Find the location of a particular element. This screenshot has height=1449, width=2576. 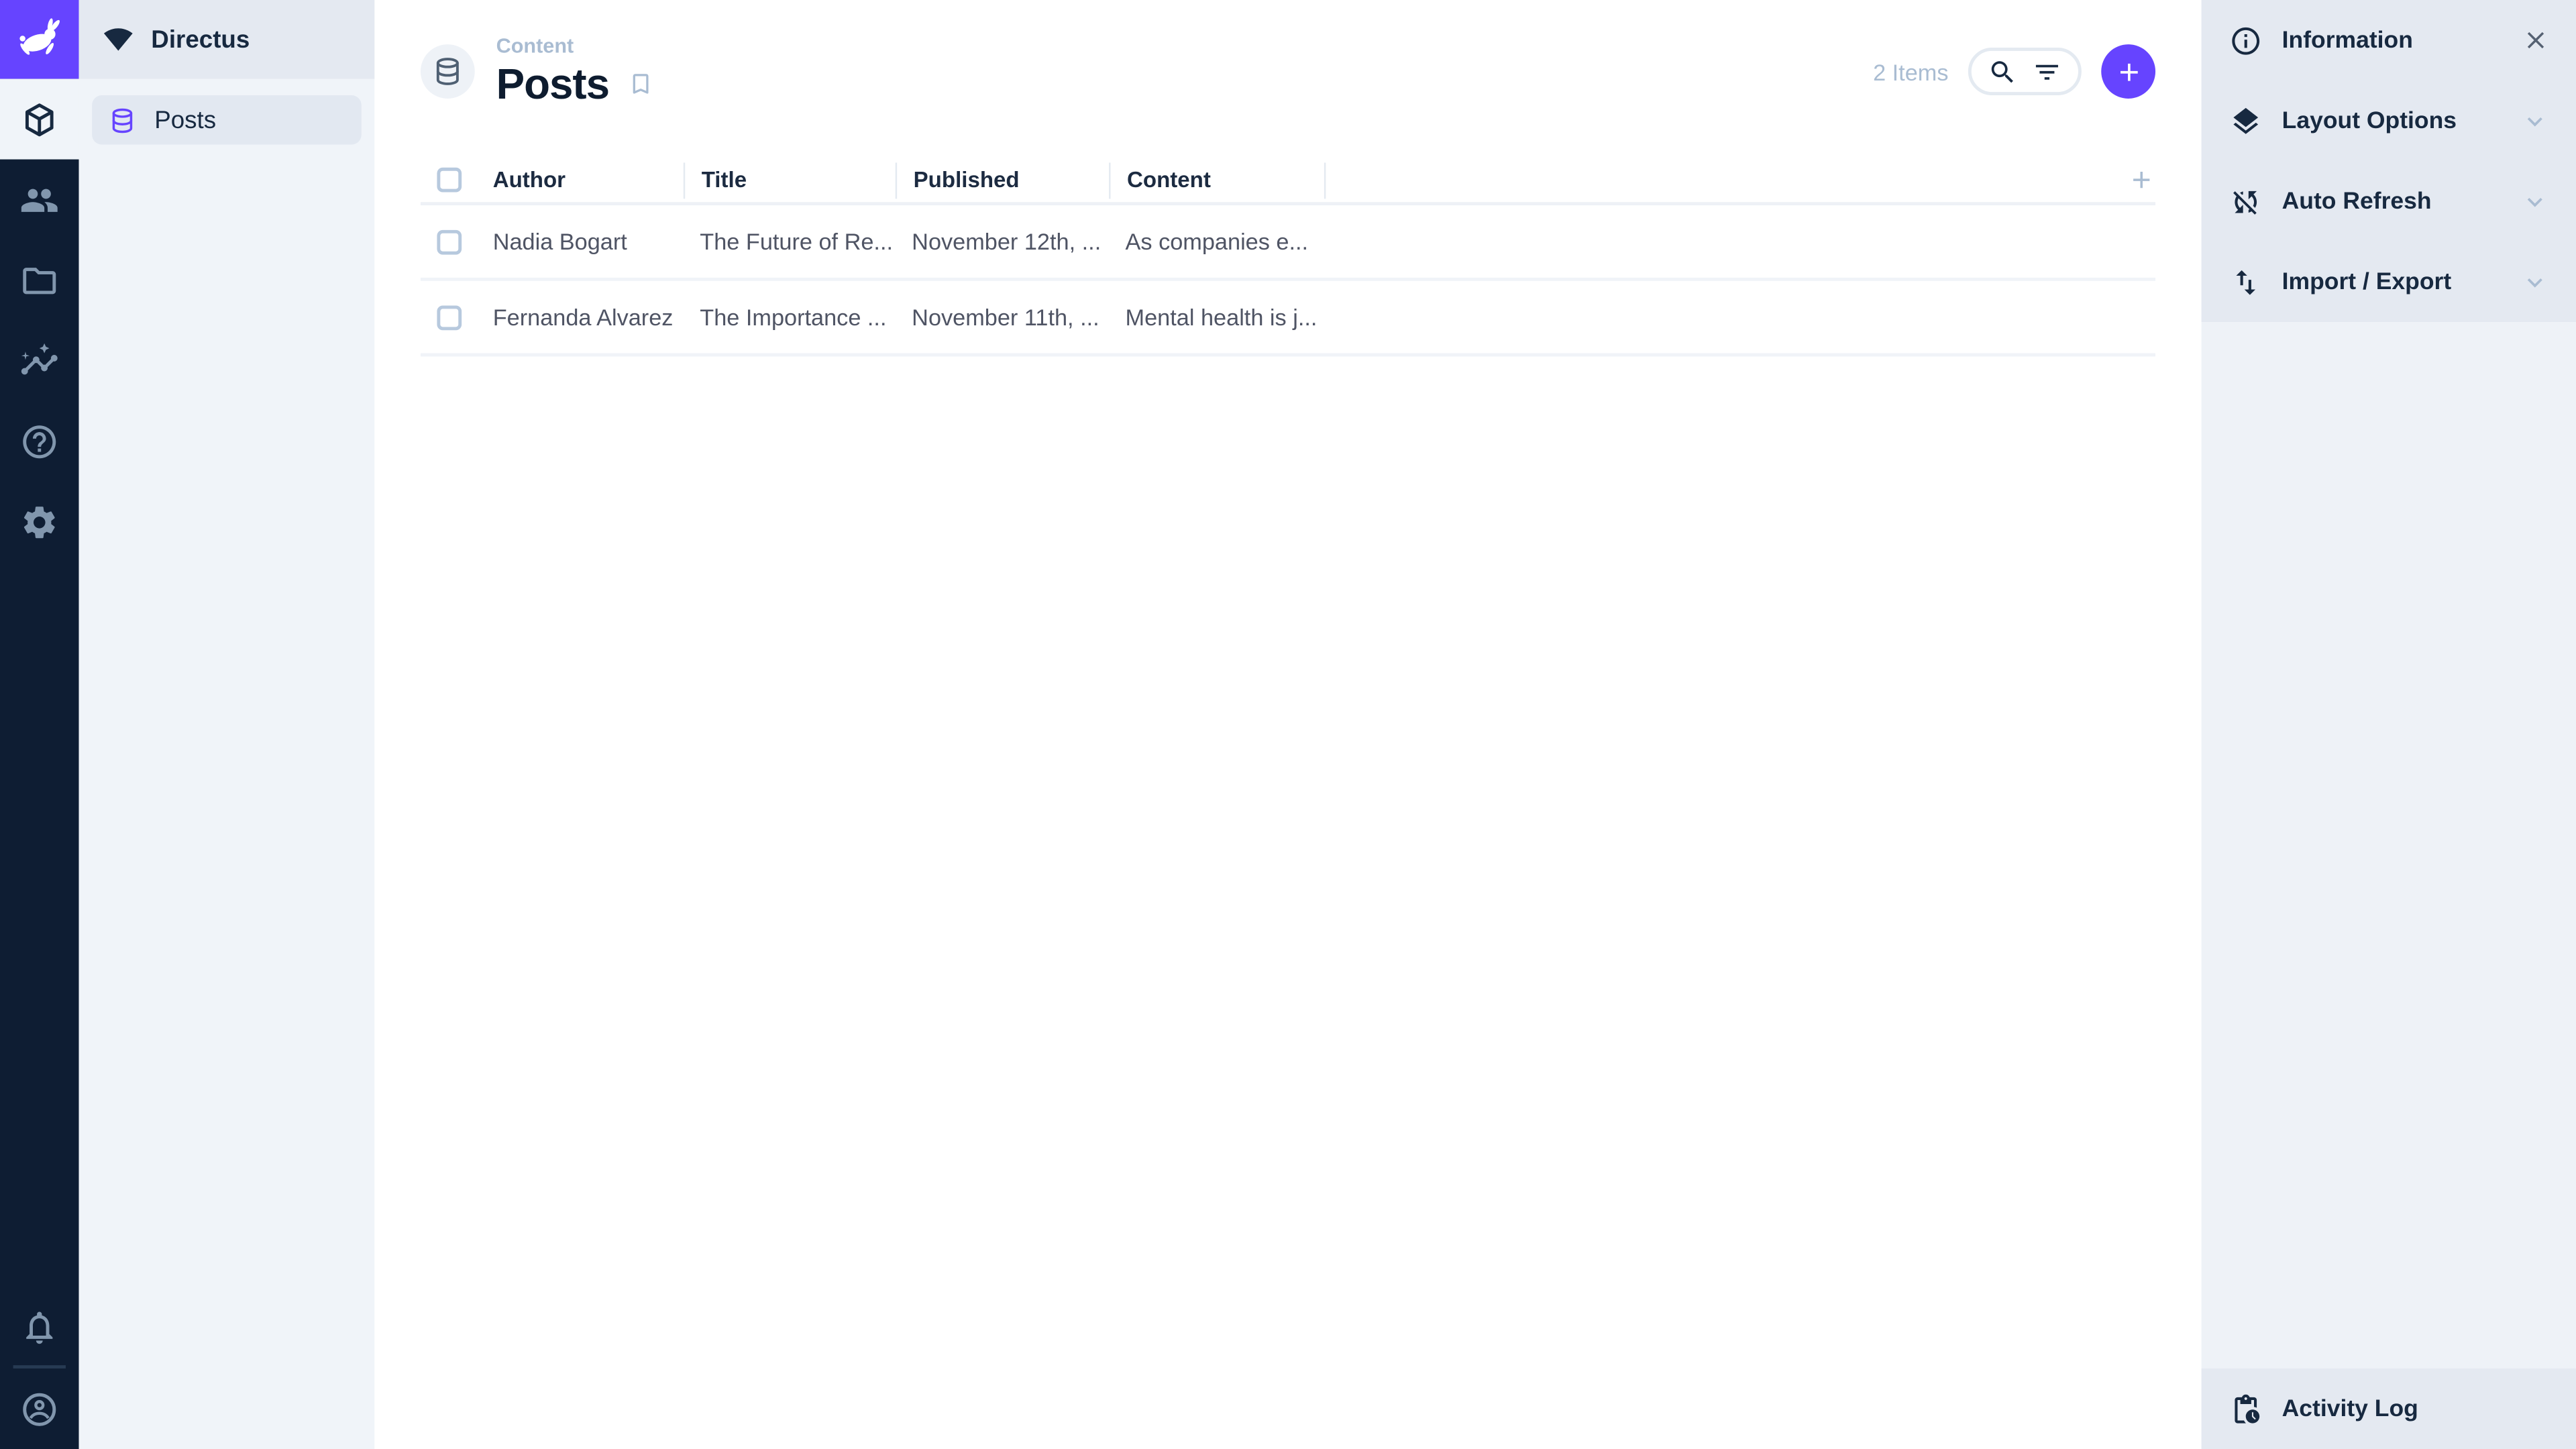

plus-icon is located at coordinates (2128, 71).